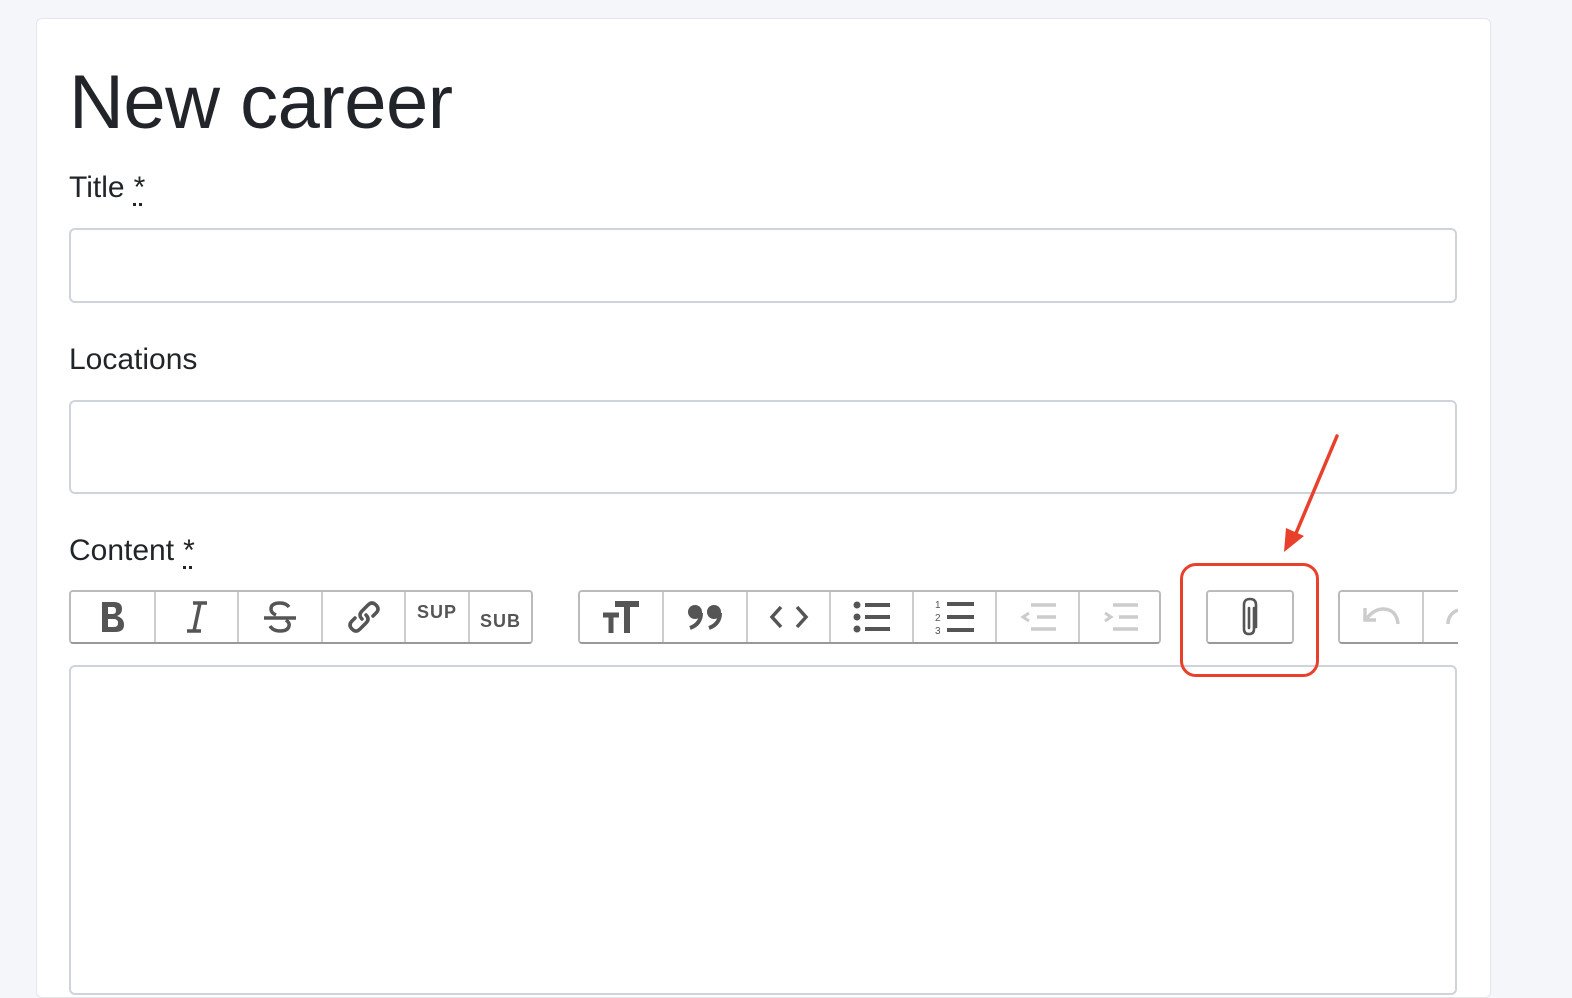  I want to click on code-button, so click(789, 617).